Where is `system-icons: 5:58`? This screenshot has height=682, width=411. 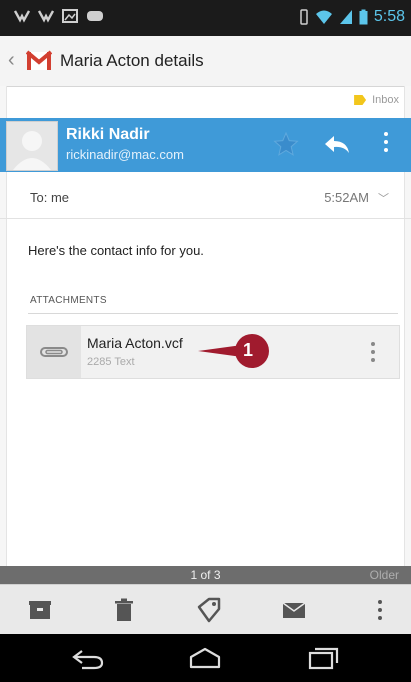 system-icons: 5:58 is located at coordinates (352, 17).